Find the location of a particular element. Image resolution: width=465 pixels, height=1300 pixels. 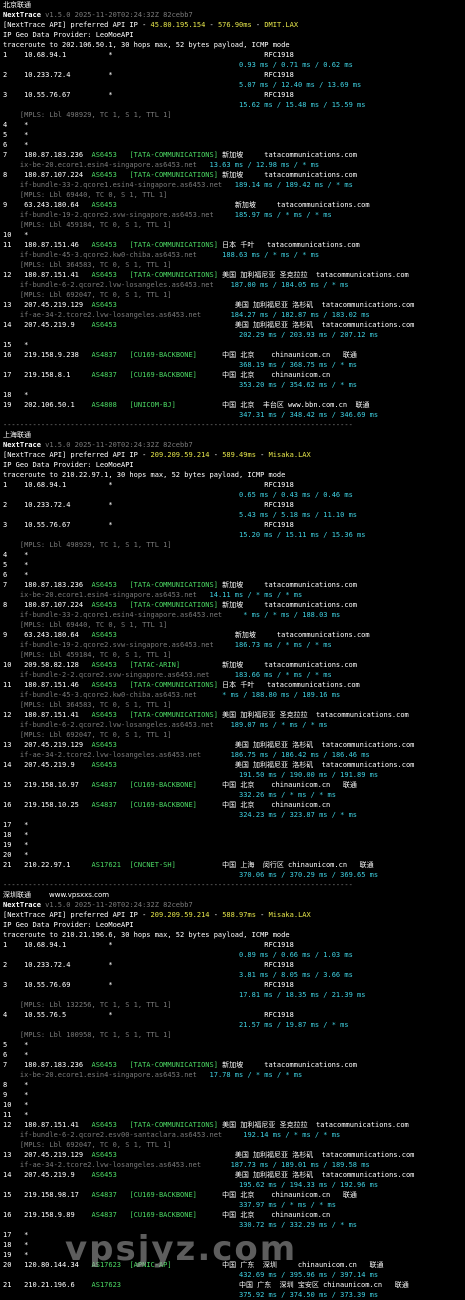

hop-segment: [MPLS: Lbl 100958, TC 1, S 1, TTL 1] is located at coordinates (87, 1035).